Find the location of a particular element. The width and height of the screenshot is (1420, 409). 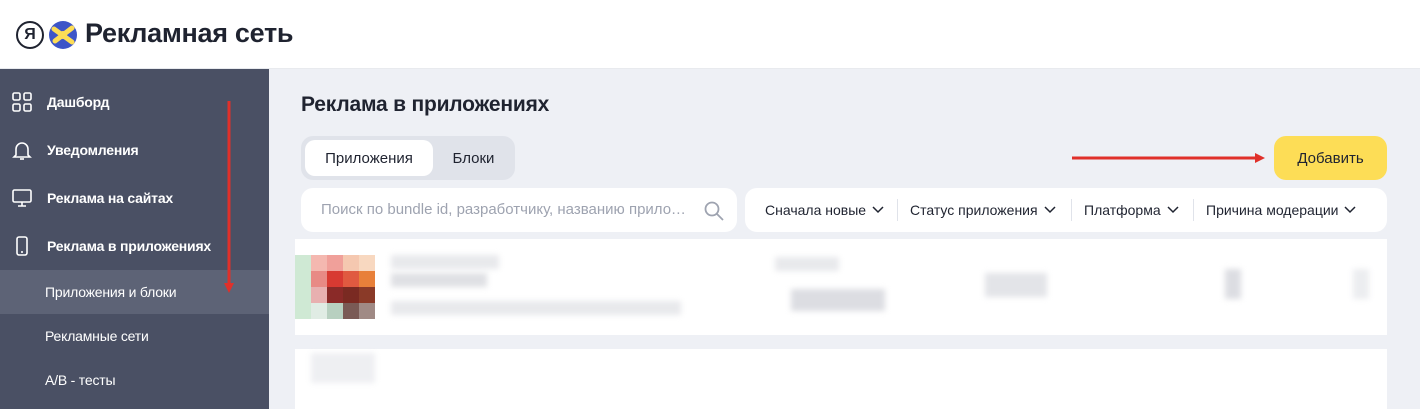

sidebar-subitem-ab-tests: A/B - тесты is located at coordinates (134, 380).